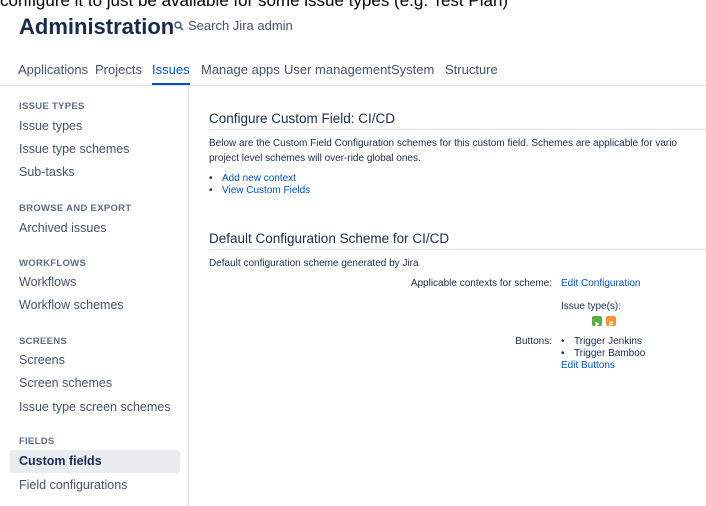  I want to click on page-title: Administration, so click(97, 26).